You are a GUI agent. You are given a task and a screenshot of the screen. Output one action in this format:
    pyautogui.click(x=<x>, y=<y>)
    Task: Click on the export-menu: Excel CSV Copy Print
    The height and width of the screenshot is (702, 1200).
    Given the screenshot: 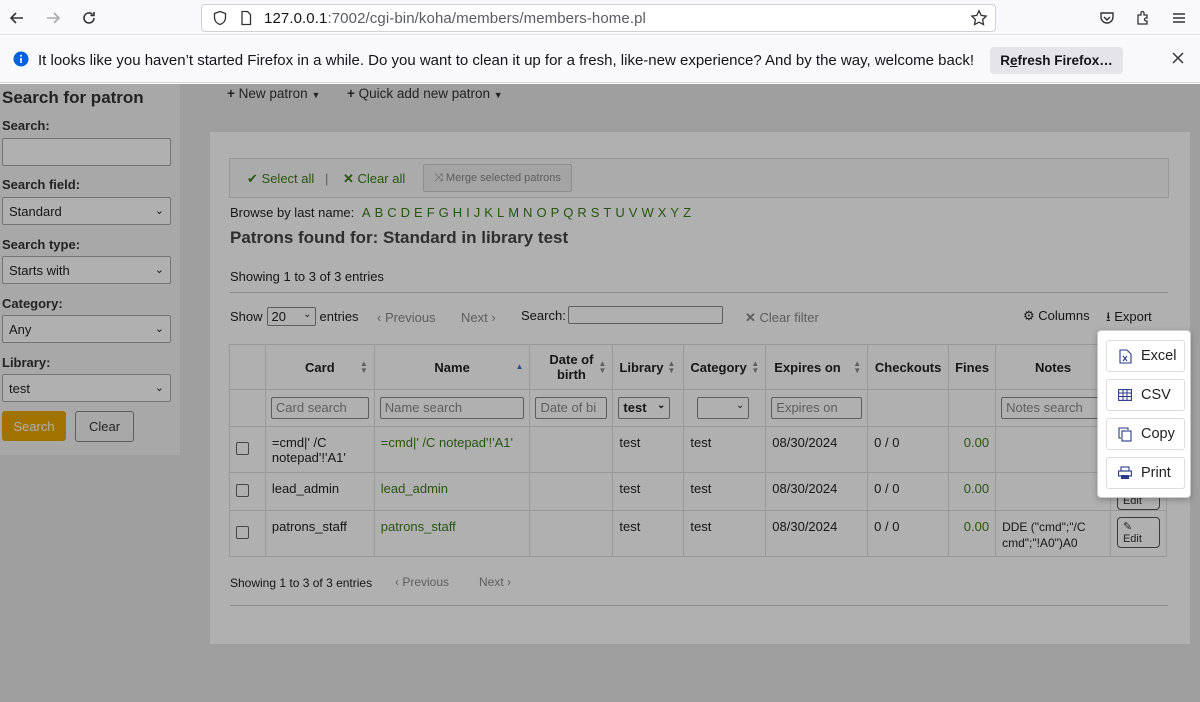 What is the action you would take?
    pyautogui.click(x=1144, y=414)
    